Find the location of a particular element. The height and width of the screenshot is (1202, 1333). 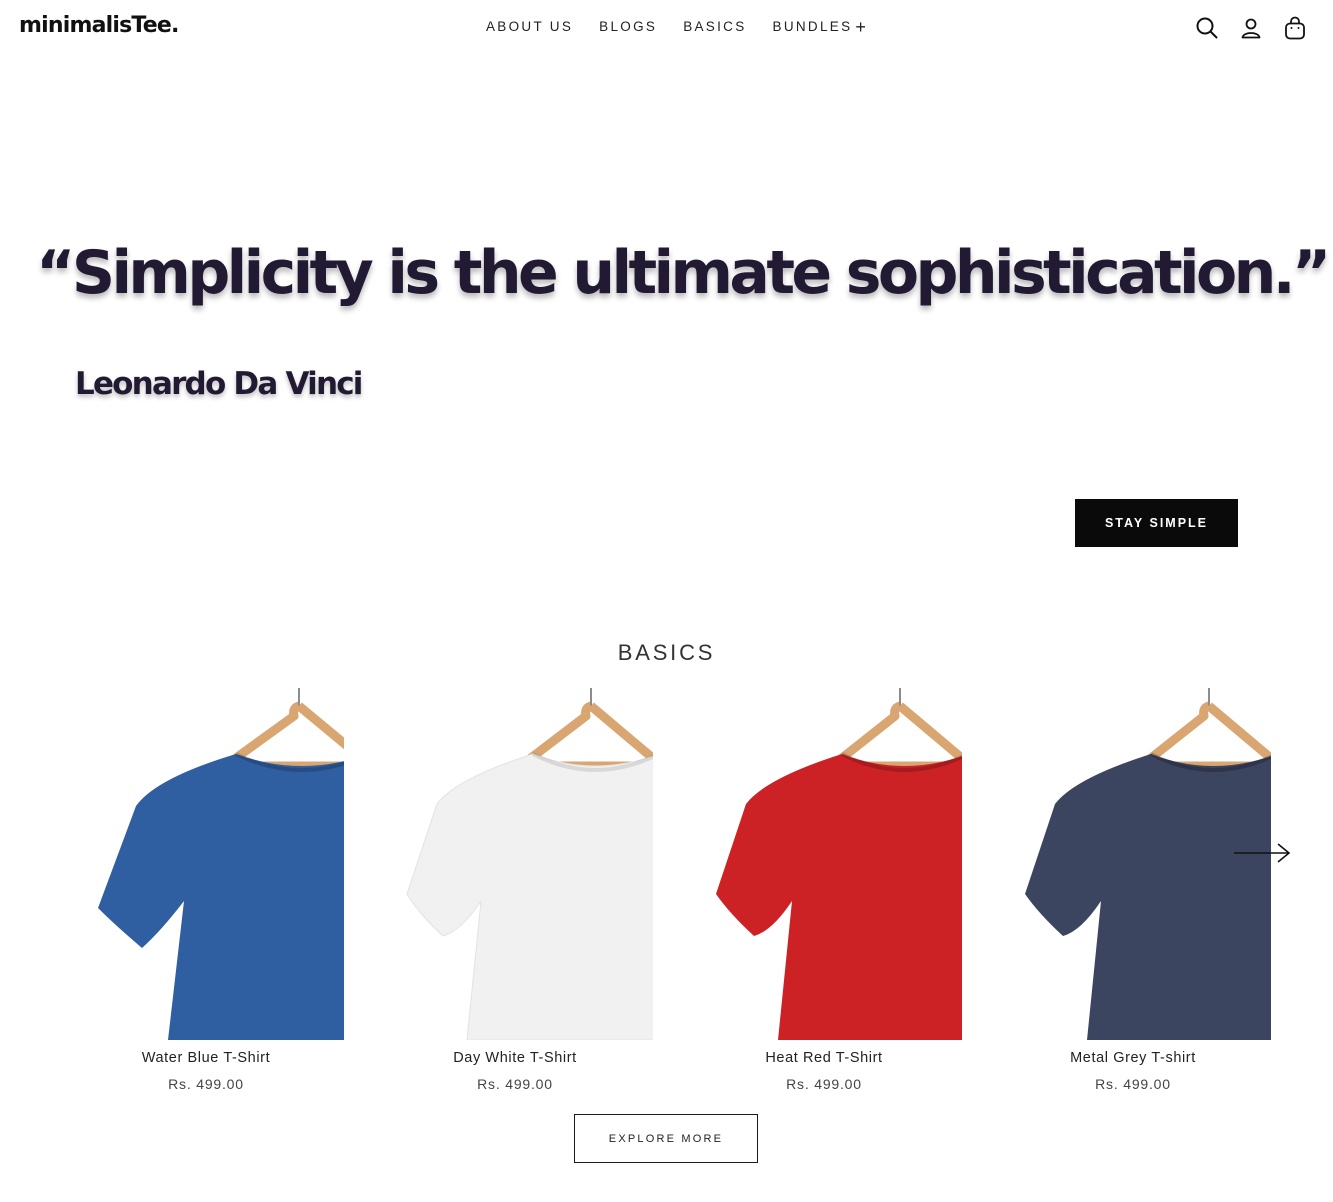

stay-simple-button: STAY SIMPLE is located at coordinates (1156, 523).